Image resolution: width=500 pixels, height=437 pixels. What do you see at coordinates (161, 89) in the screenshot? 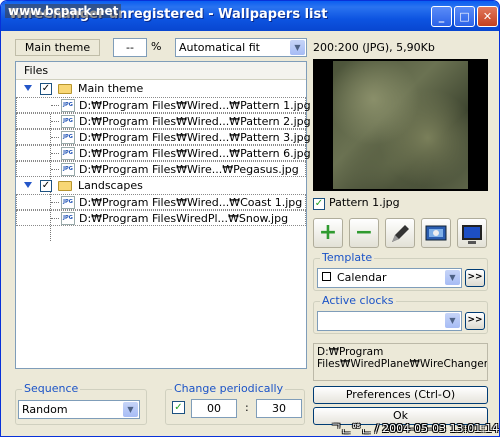
I see `tree-group-main-theme: ✓ Main theme` at bounding box center [161, 89].